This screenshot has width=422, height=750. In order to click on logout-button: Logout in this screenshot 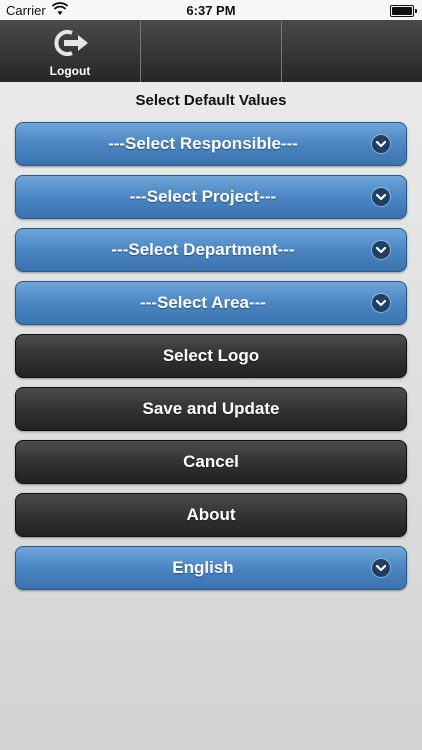, I will do `click(70, 51)`.